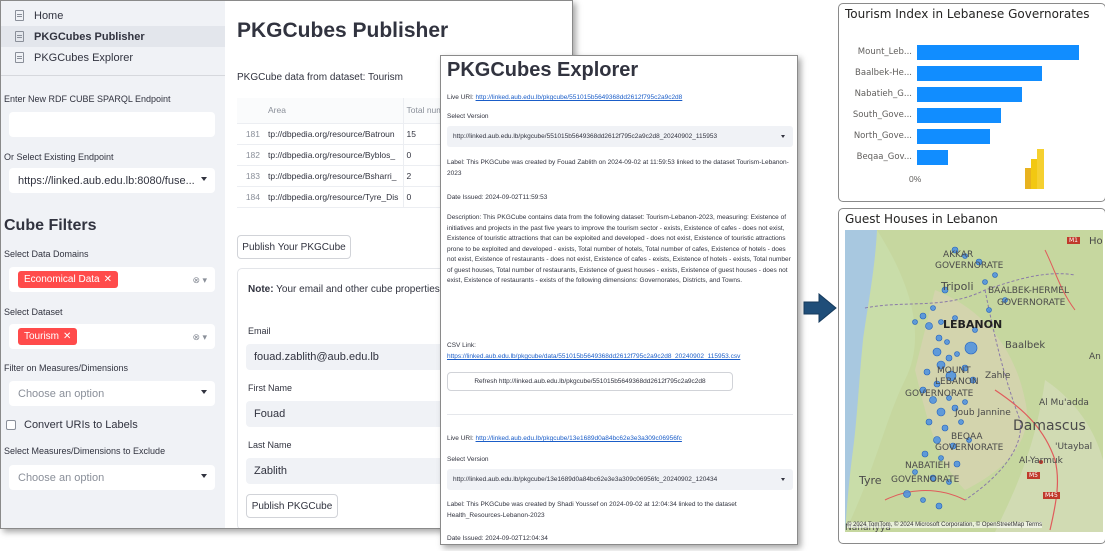 This screenshot has height=551, width=1105. I want to click on map-label: AKKAR, so click(958, 255).